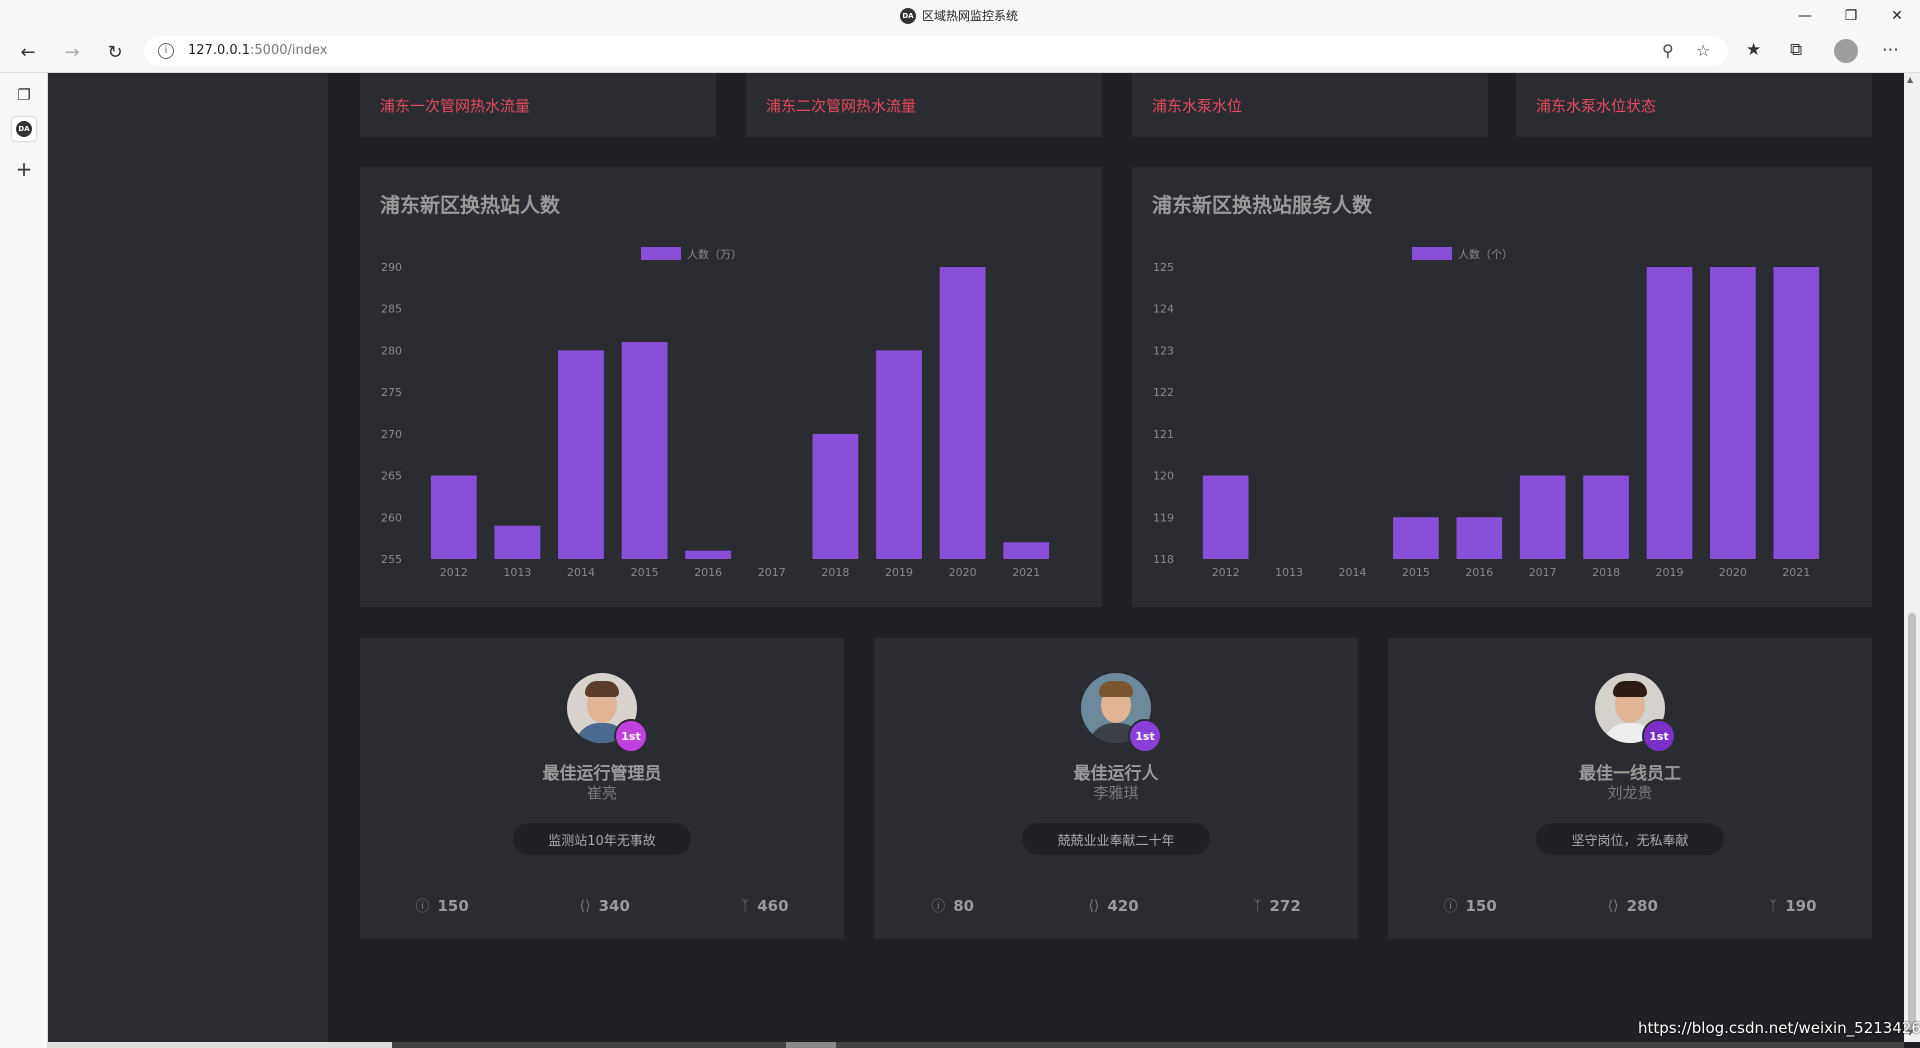 The image size is (1920, 1048). What do you see at coordinates (1163, 392) in the screenshot?
I see `y-tick-label: 122` at bounding box center [1163, 392].